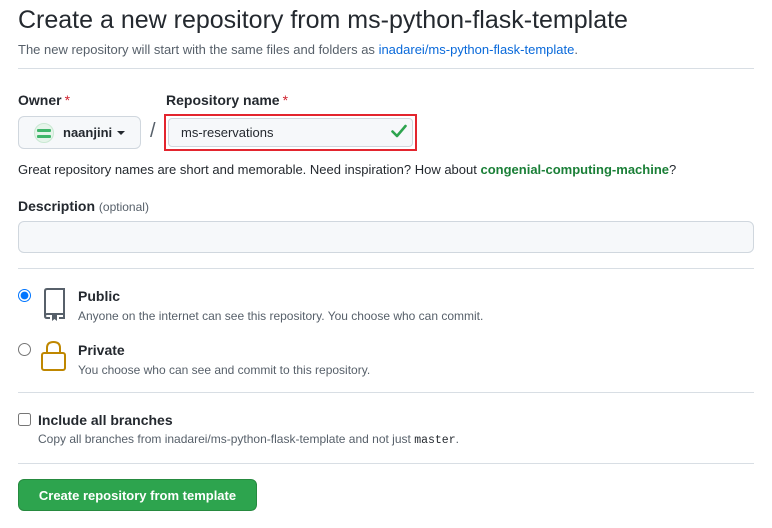  Describe the element at coordinates (673, 169) in the screenshot. I see `name-hint-end: ?` at that location.